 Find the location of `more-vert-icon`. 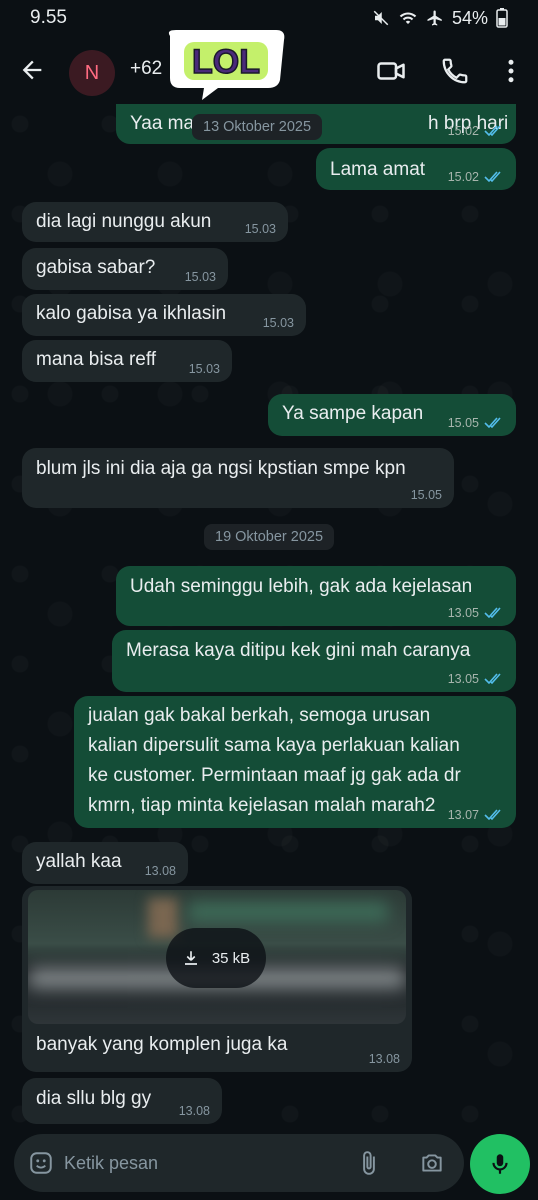

more-vert-icon is located at coordinates (511, 71).